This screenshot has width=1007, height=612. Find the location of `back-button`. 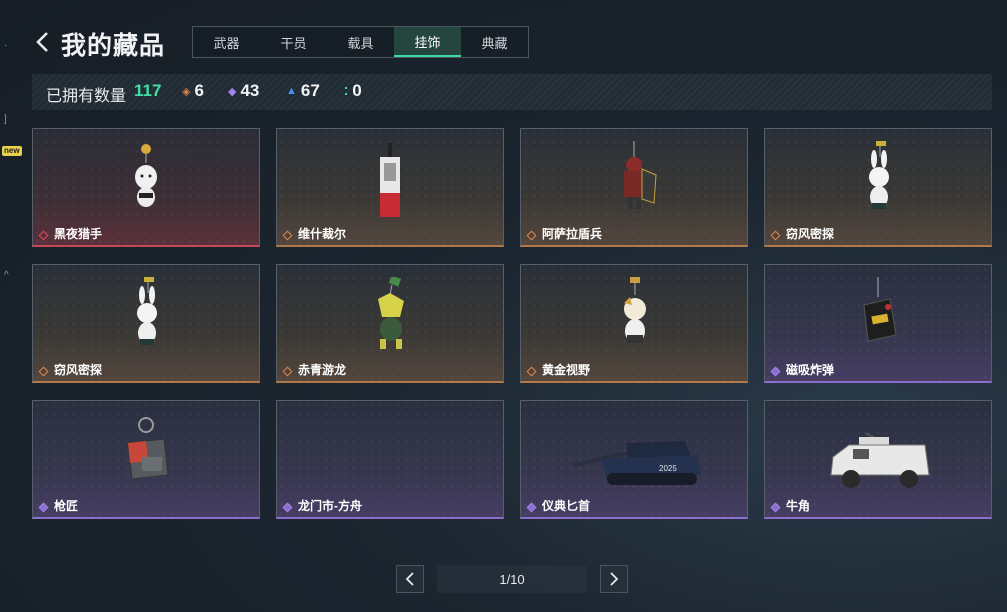

back-button is located at coordinates (43, 42).